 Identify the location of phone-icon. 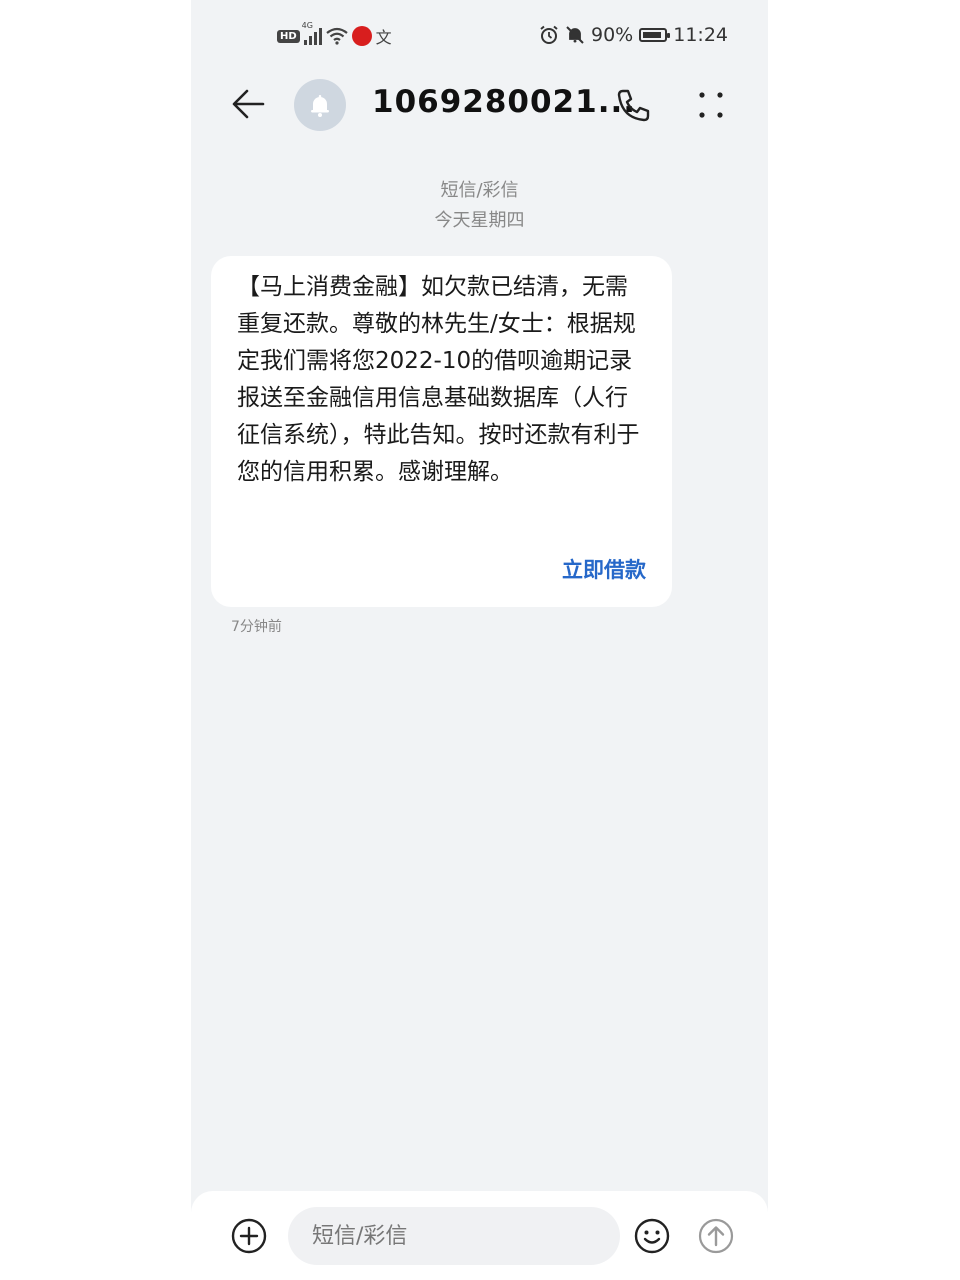
(633, 105).